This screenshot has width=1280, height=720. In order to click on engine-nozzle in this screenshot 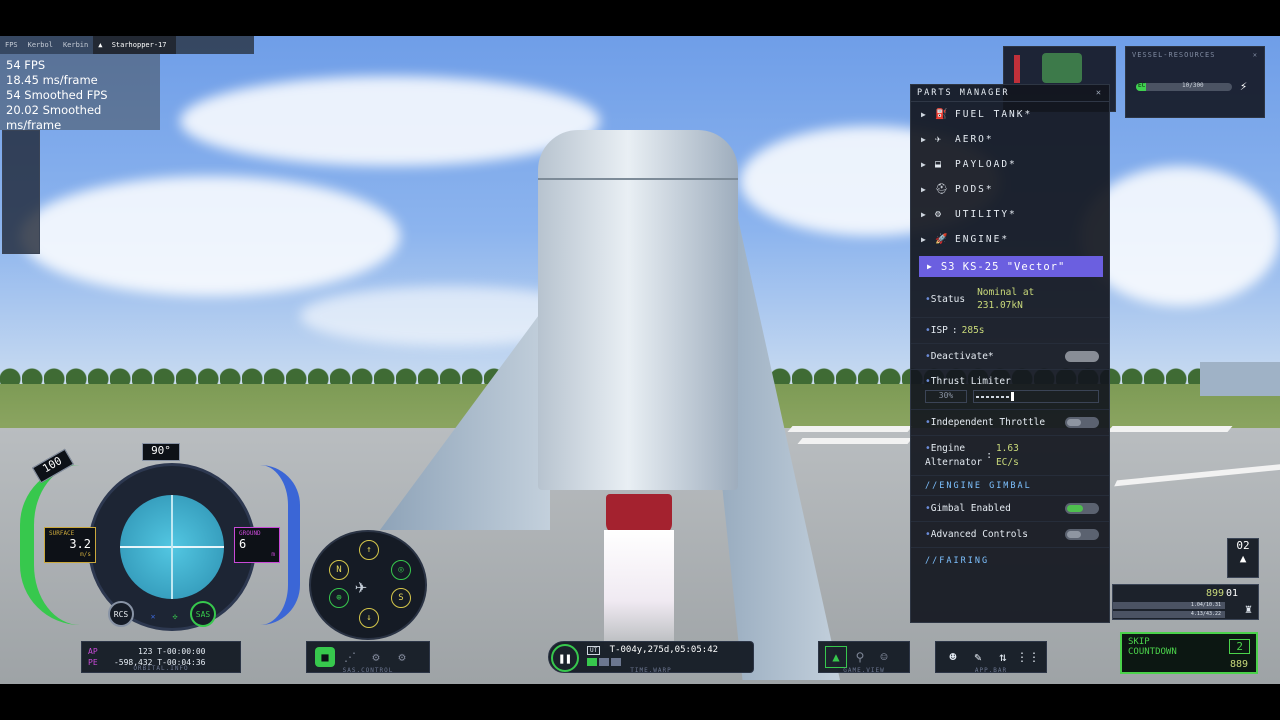, I will do `click(639, 514)`.